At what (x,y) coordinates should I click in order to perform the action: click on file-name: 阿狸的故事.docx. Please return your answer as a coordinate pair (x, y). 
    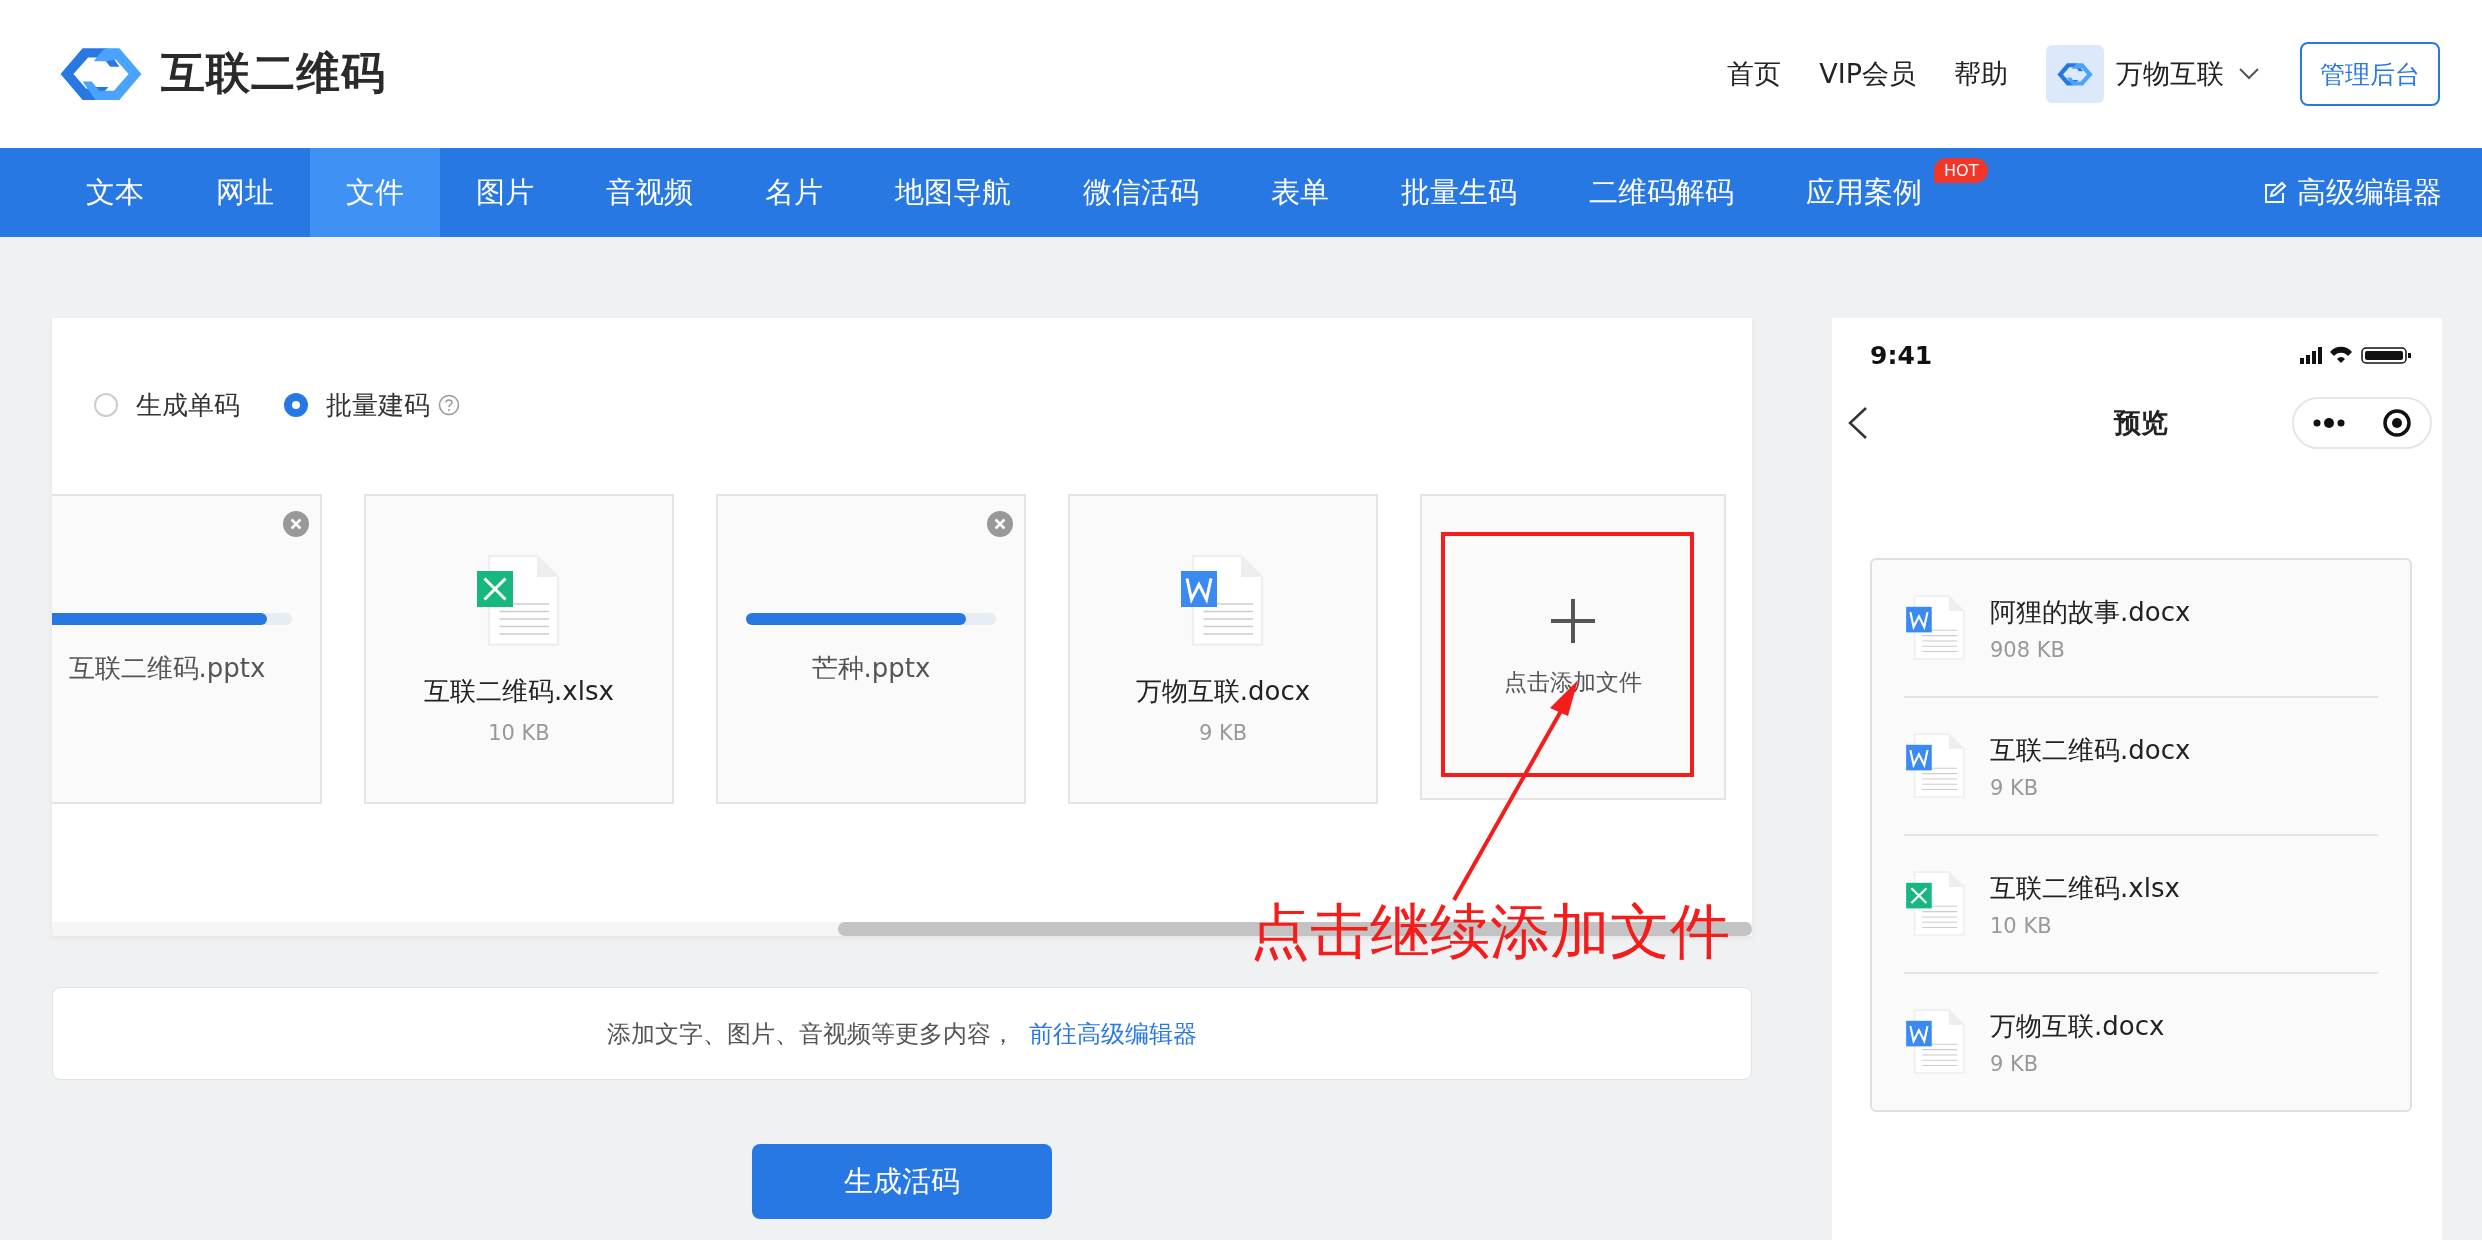
    Looking at the image, I should click on (2090, 612).